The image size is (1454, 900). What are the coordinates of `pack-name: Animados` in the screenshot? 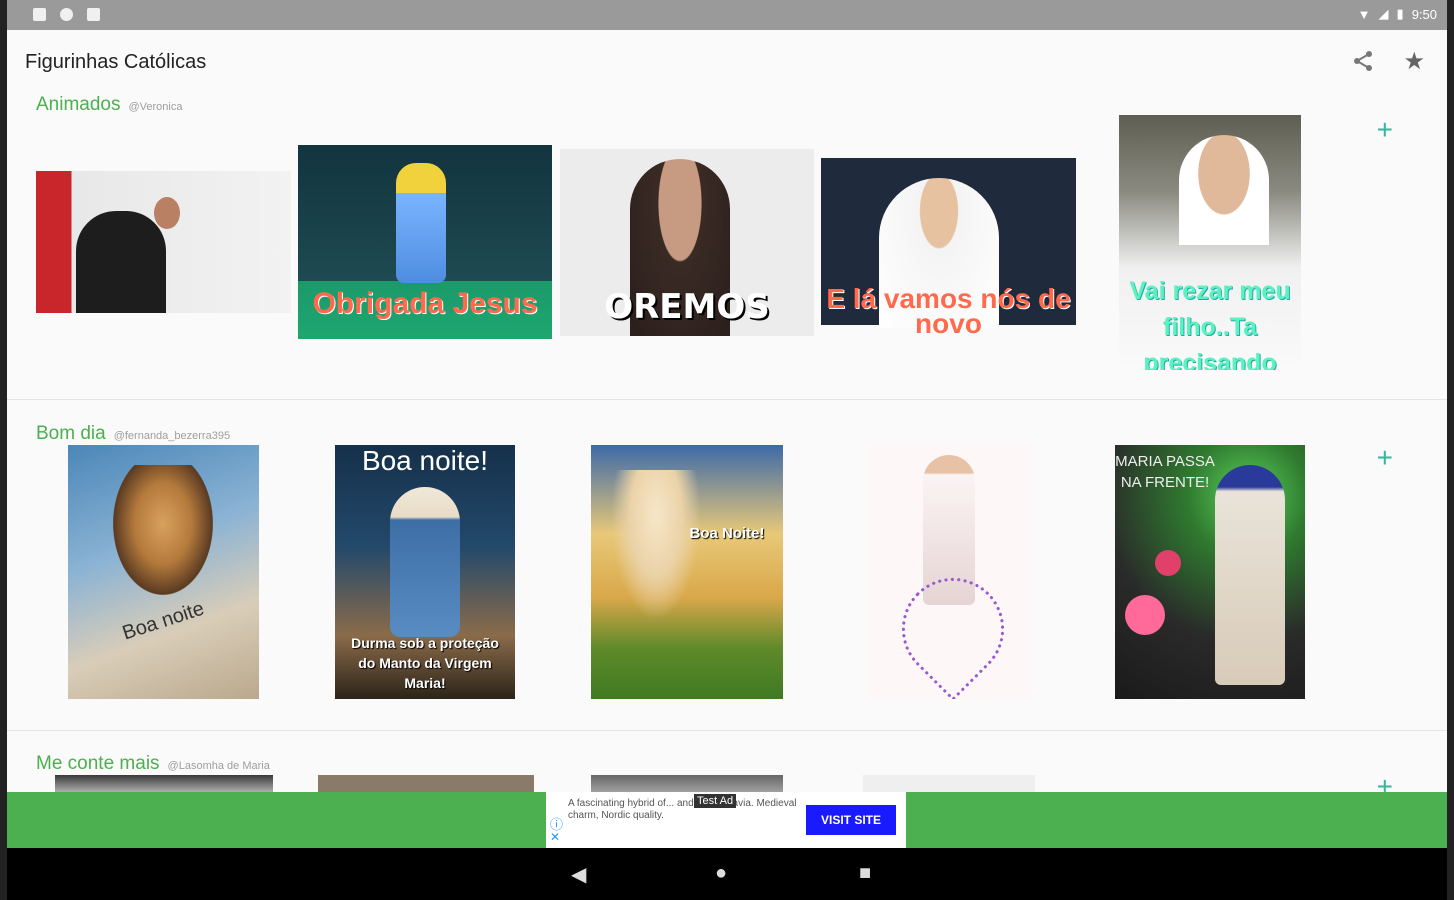 It's located at (78, 104).